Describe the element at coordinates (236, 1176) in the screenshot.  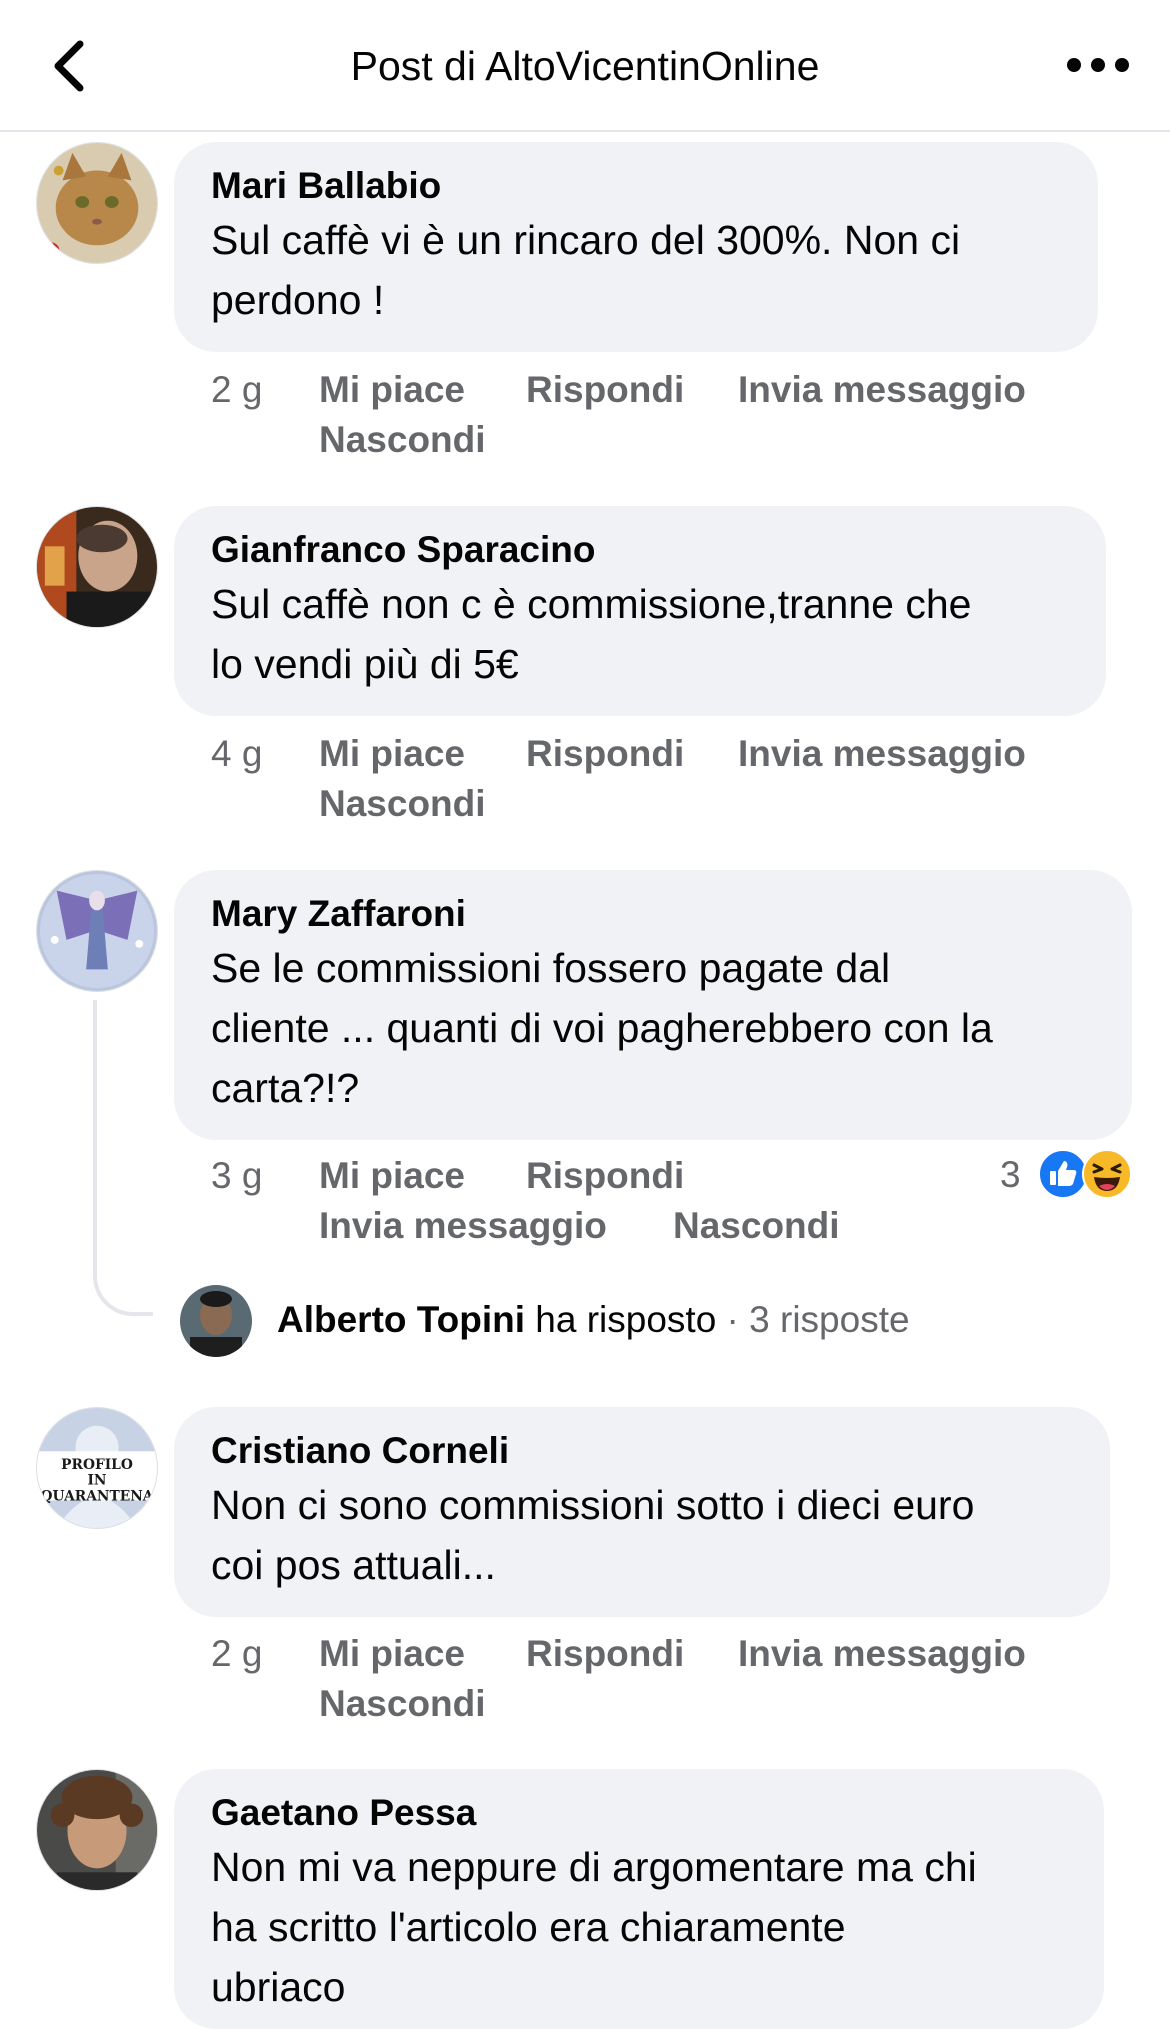
I see `comment-time: 3 g` at that location.